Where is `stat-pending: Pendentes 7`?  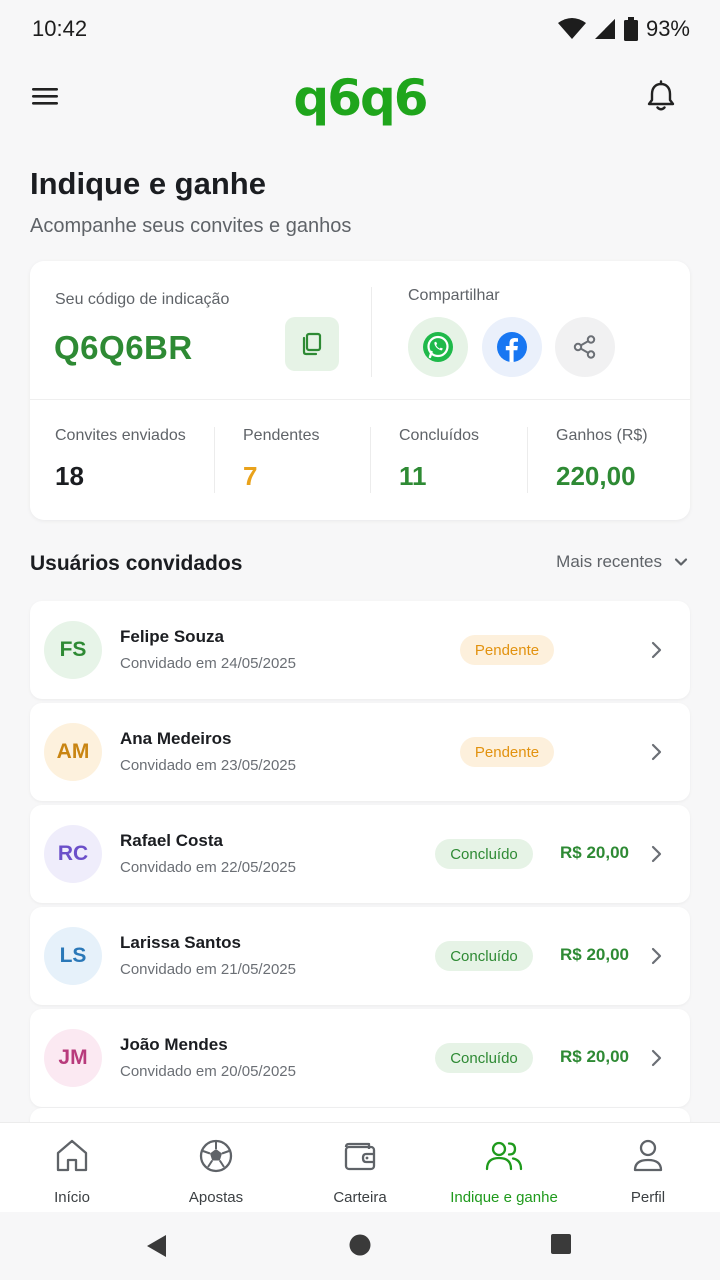 stat-pending: Pendentes 7 is located at coordinates (281, 459).